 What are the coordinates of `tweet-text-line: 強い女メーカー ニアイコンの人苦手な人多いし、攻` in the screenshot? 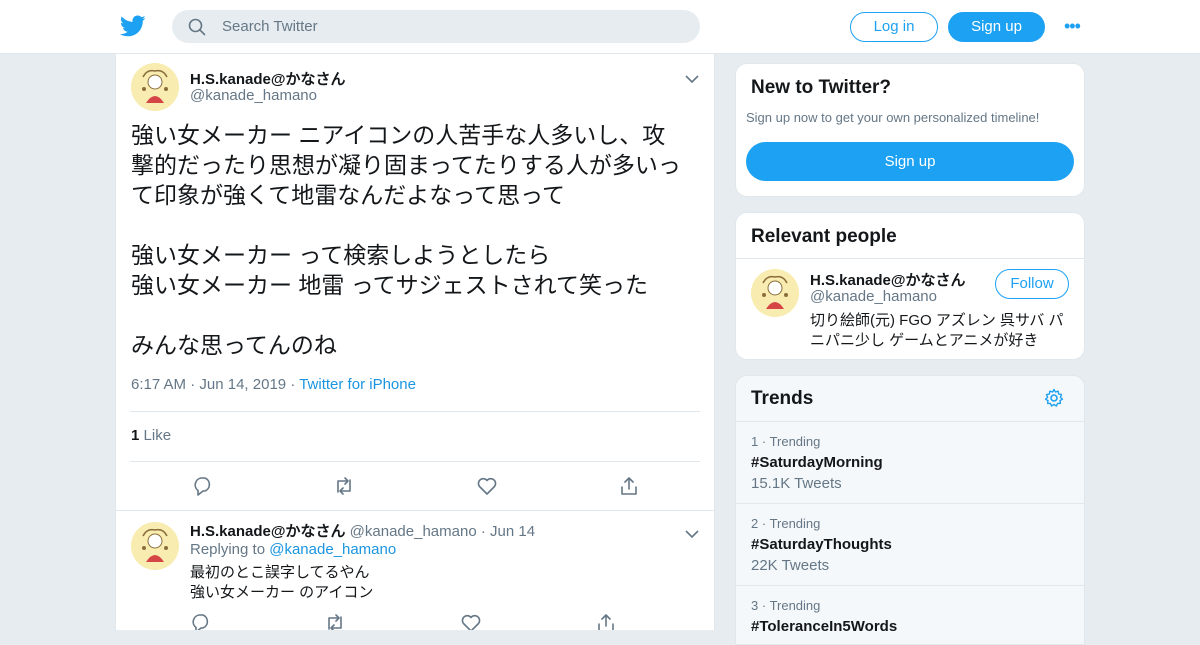 It's located at (398, 135).